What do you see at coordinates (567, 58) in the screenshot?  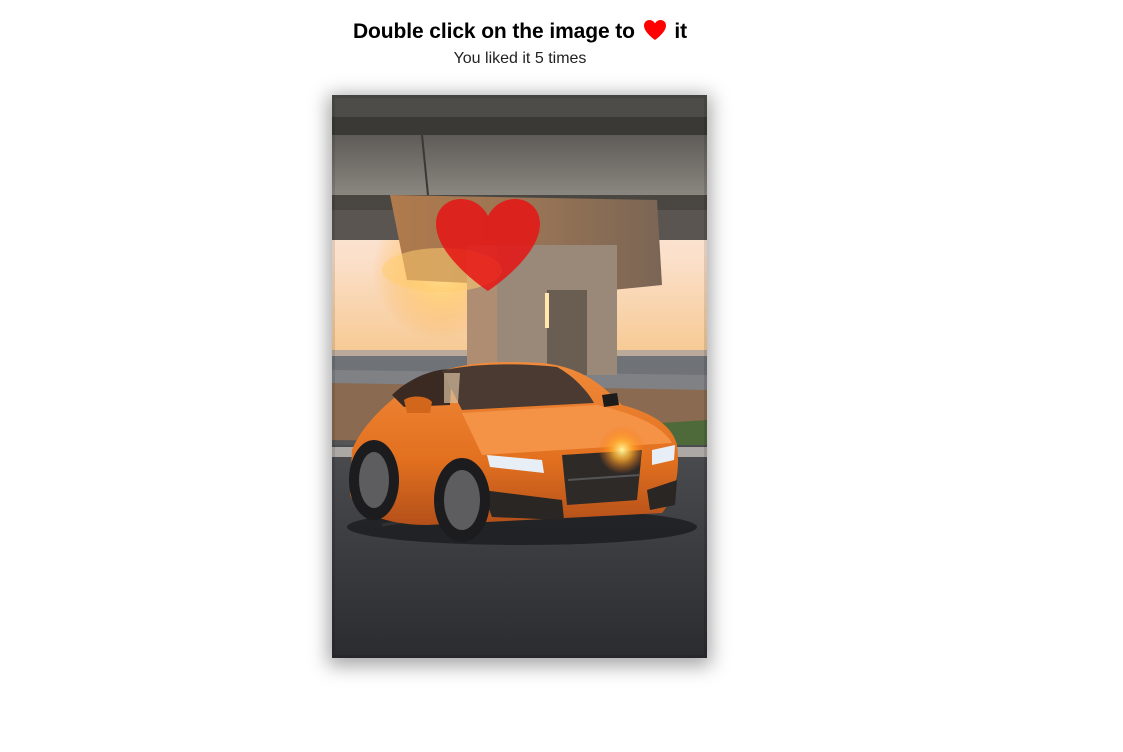 I see `like-text-suffix: times` at bounding box center [567, 58].